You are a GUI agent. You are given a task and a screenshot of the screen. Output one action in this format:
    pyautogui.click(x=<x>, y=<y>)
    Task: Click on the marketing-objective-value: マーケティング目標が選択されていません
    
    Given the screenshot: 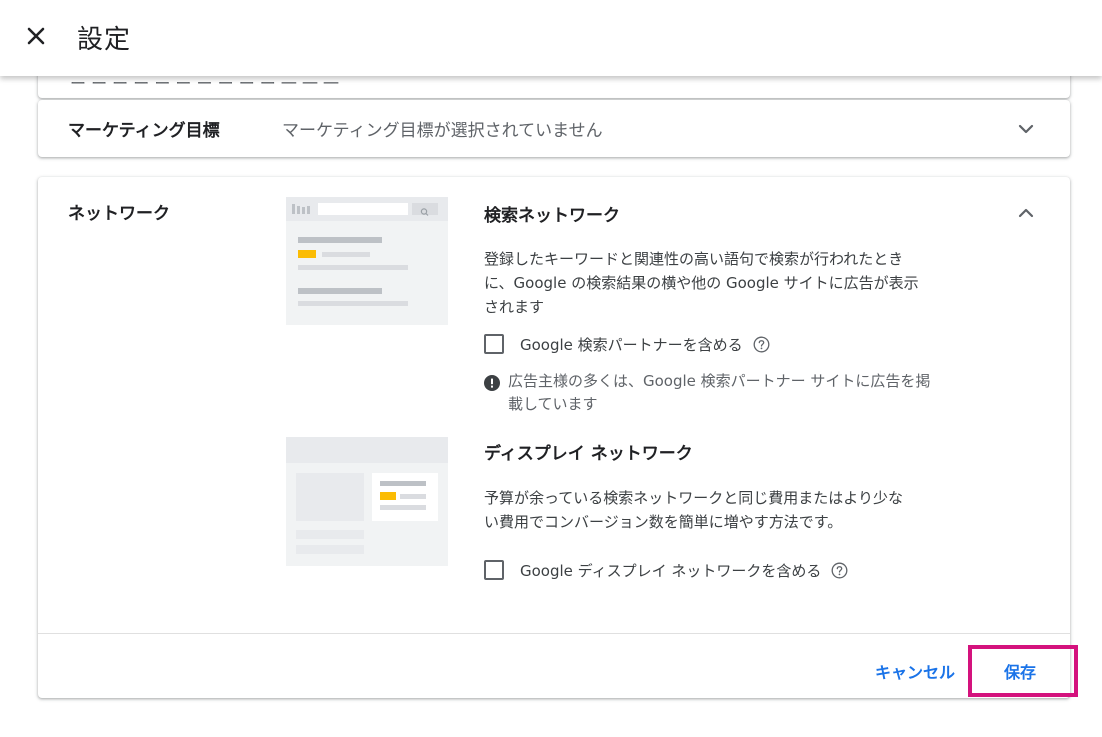 What is the action you would take?
    pyautogui.click(x=442, y=131)
    